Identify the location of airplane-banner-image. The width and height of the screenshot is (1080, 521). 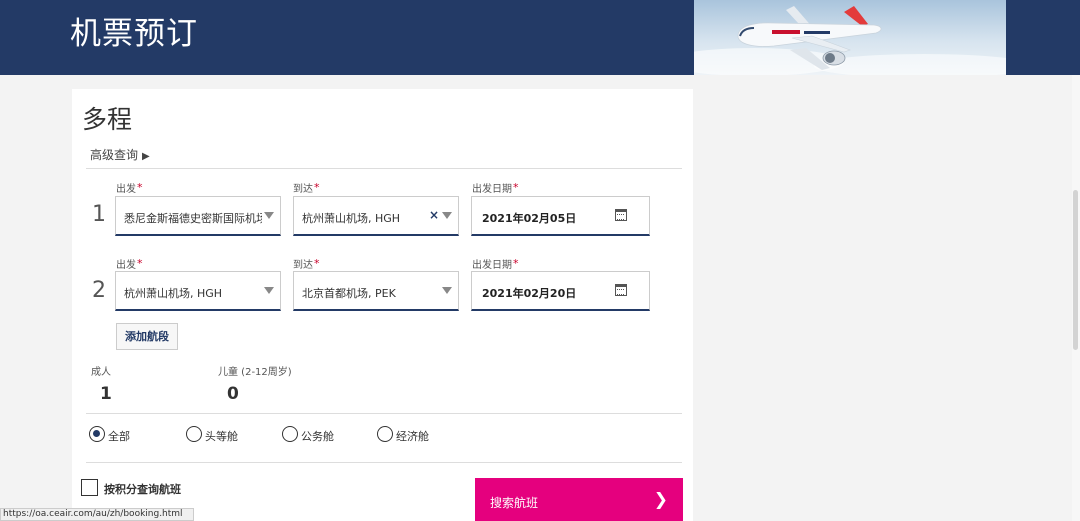
(850, 37).